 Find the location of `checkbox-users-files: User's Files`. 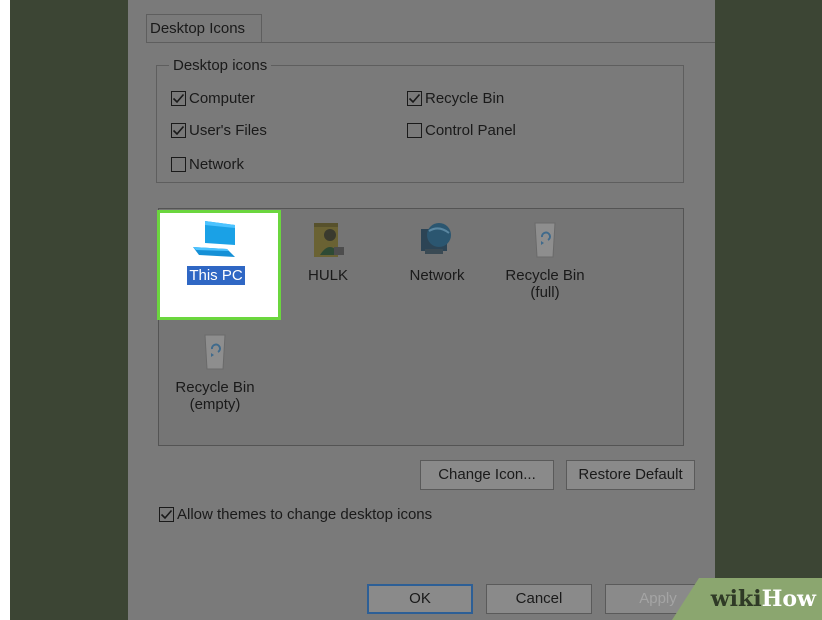

checkbox-users-files: User's Files is located at coordinates (219, 130).